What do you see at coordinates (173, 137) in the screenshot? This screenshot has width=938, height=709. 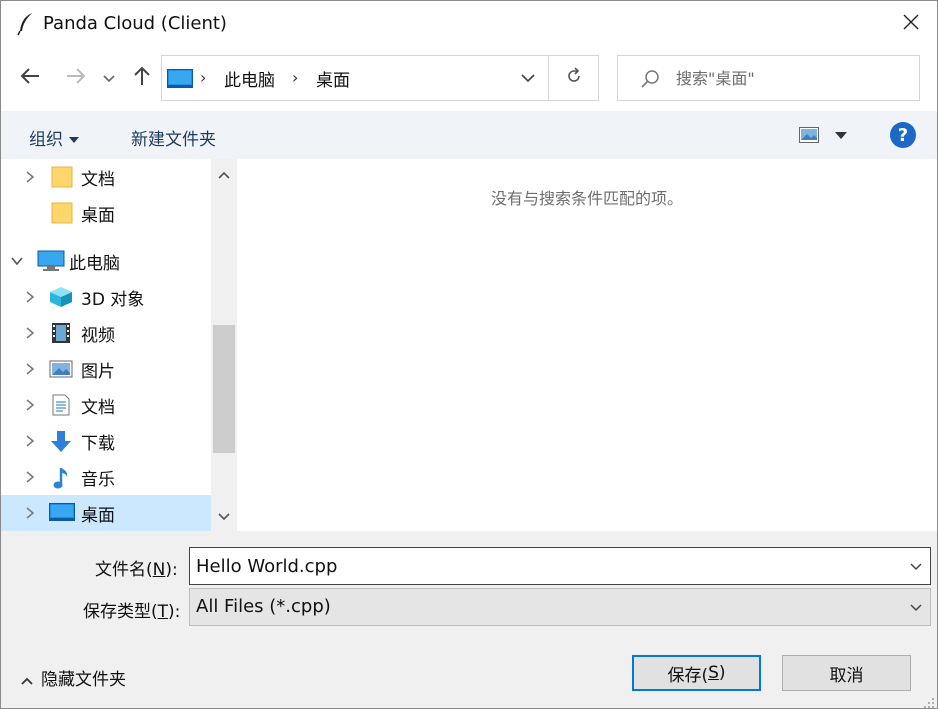 I see `new-folder-button: 新建文件夹` at bounding box center [173, 137].